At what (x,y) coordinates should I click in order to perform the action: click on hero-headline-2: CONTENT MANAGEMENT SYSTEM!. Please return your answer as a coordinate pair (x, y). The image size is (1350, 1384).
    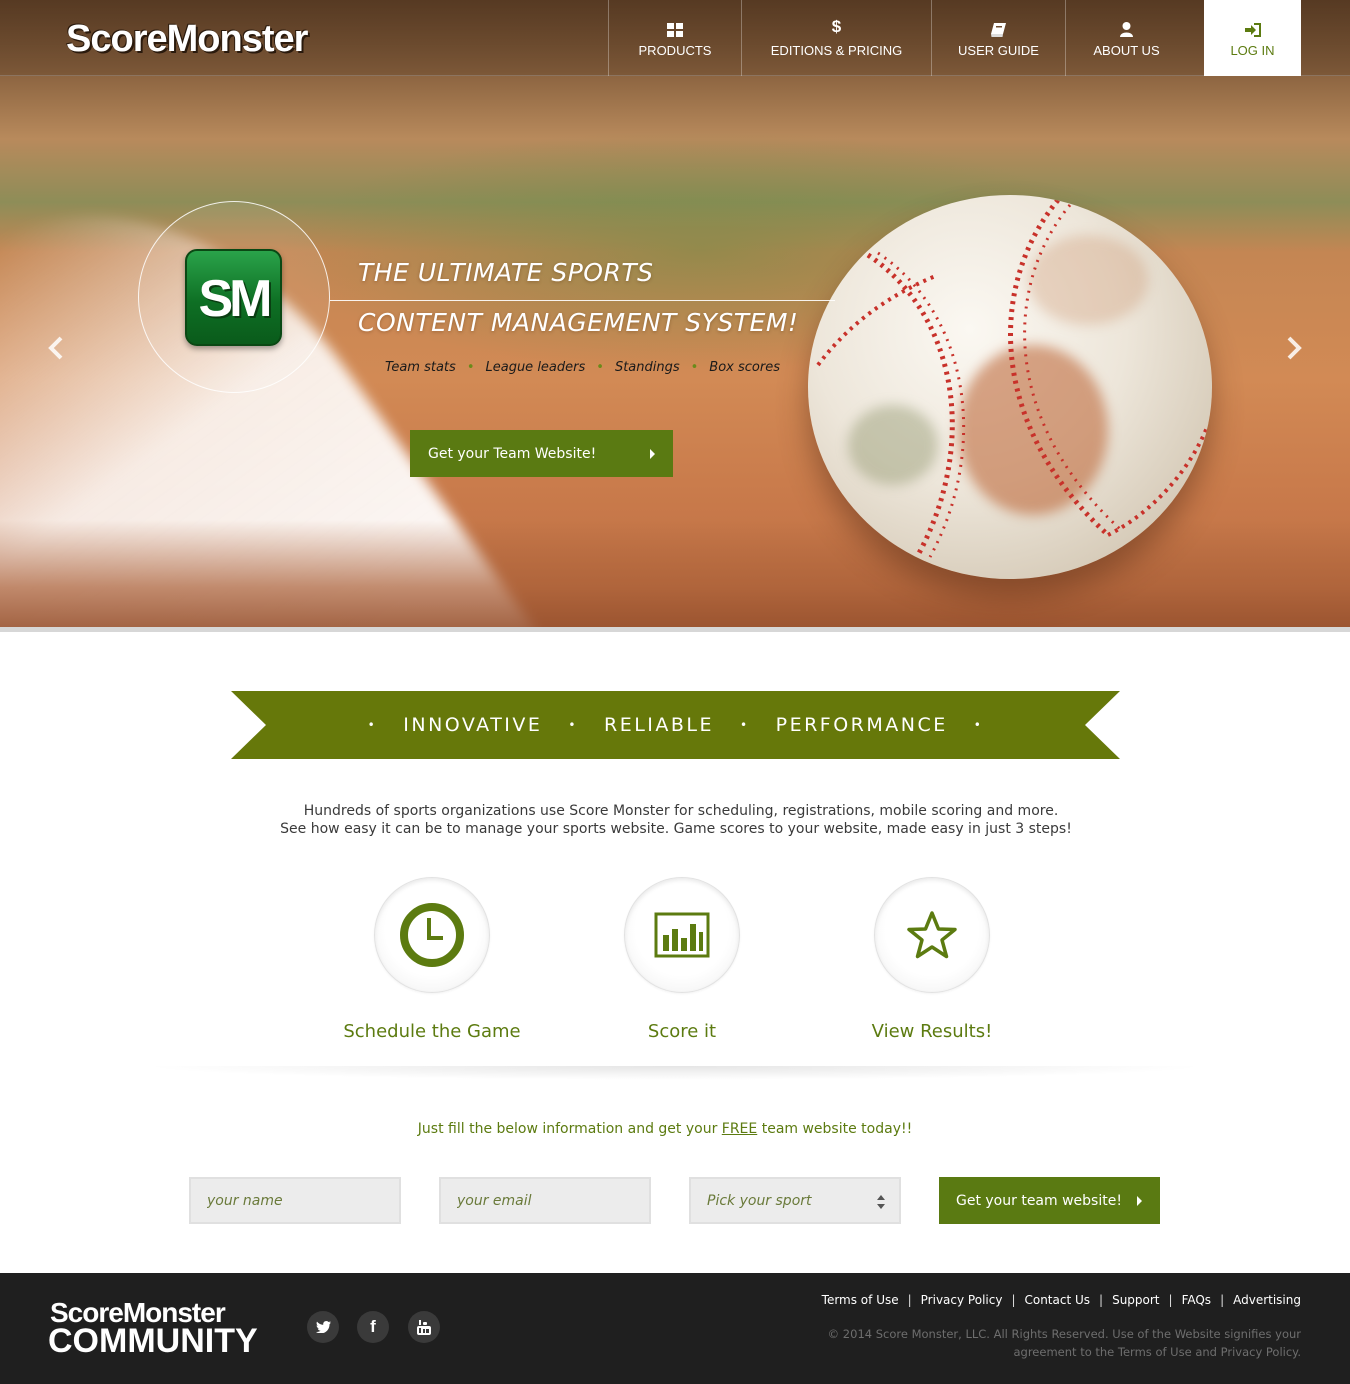
    Looking at the image, I should click on (578, 322).